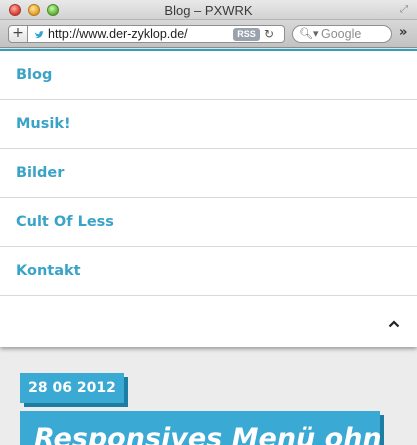  I want to click on nav-item-kontakt: Kontakt, so click(208, 271).